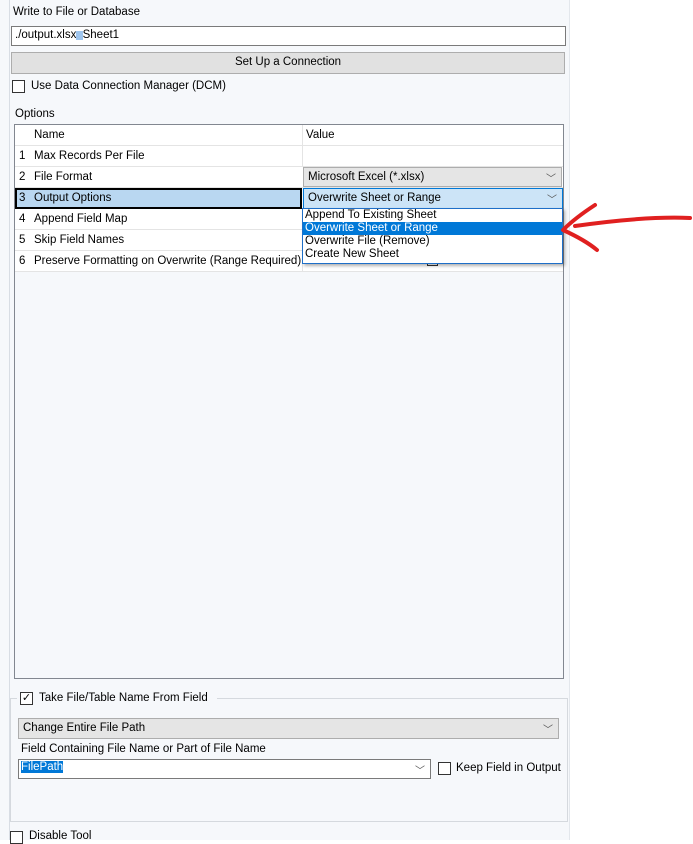 The height and width of the screenshot is (844, 693). What do you see at coordinates (42, 767) in the screenshot?
I see `field-value: FilePath` at bounding box center [42, 767].